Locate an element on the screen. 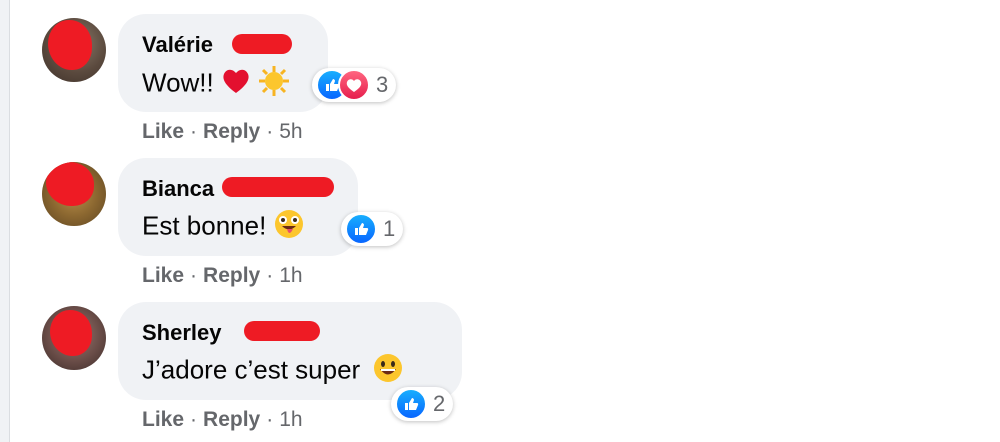 This screenshot has width=1000, height=442. comment-bubble: Valérie Wow!! is located at coordinates (223, 63).